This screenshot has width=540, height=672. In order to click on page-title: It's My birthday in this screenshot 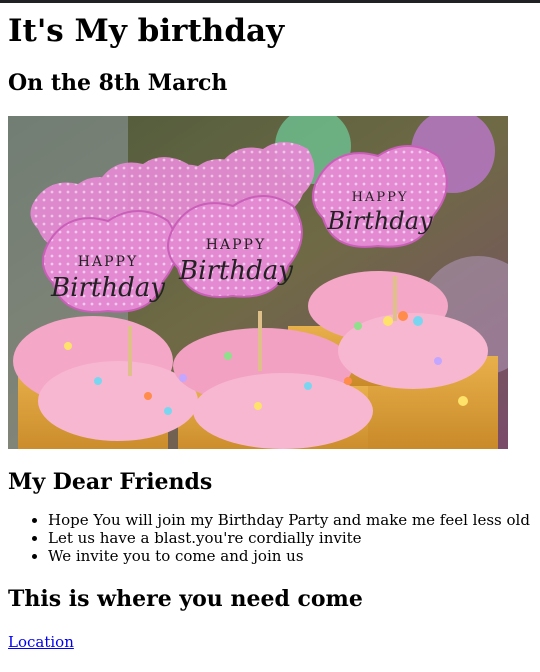, I will do `click(146, 31)`.